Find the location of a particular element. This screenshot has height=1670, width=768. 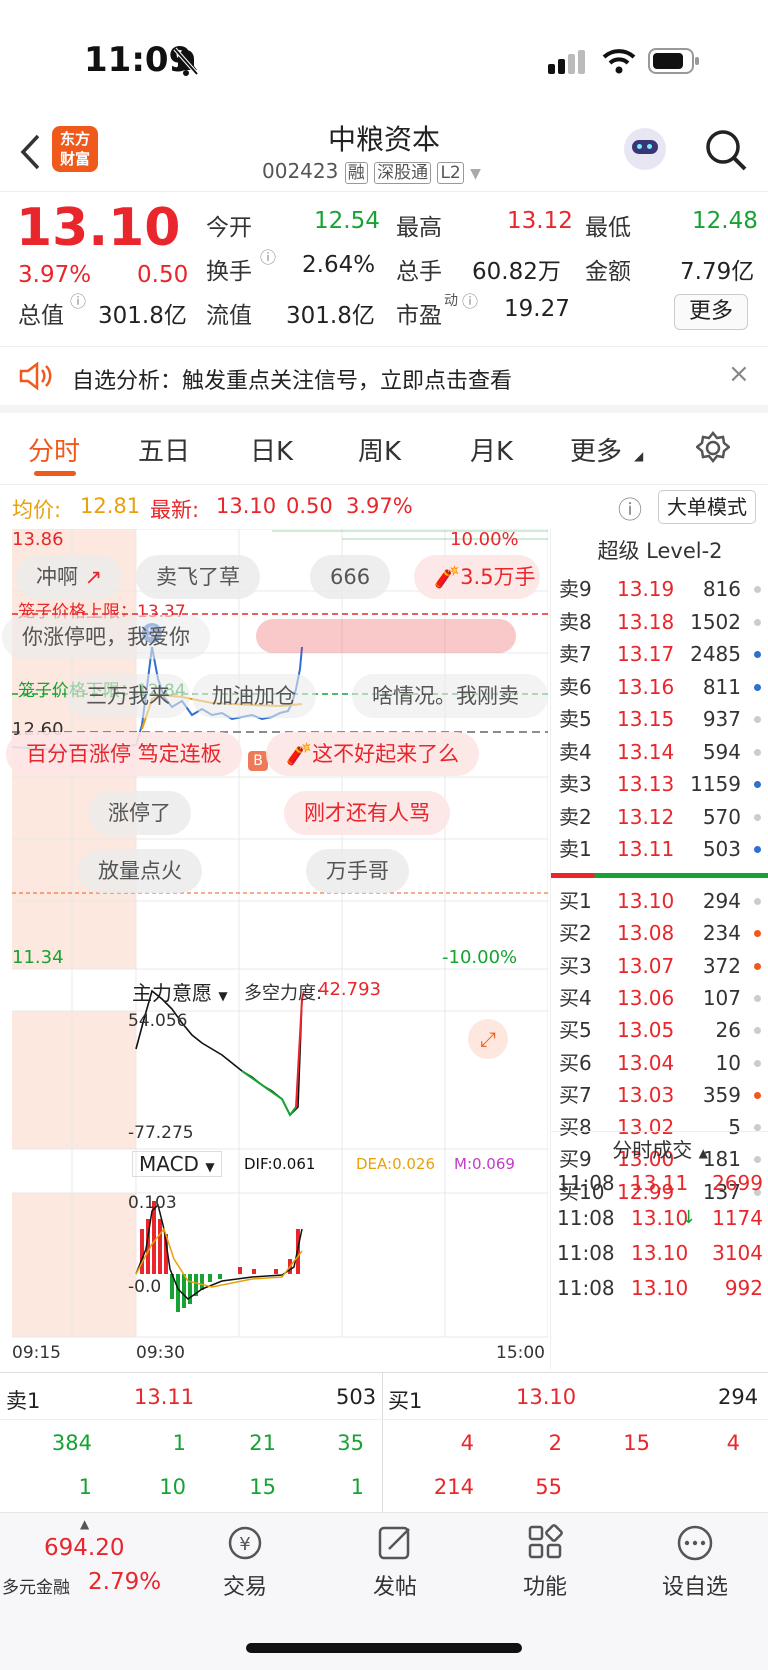

ask-row: 卖5 13.15 937 is located at coordinates (659, 719).